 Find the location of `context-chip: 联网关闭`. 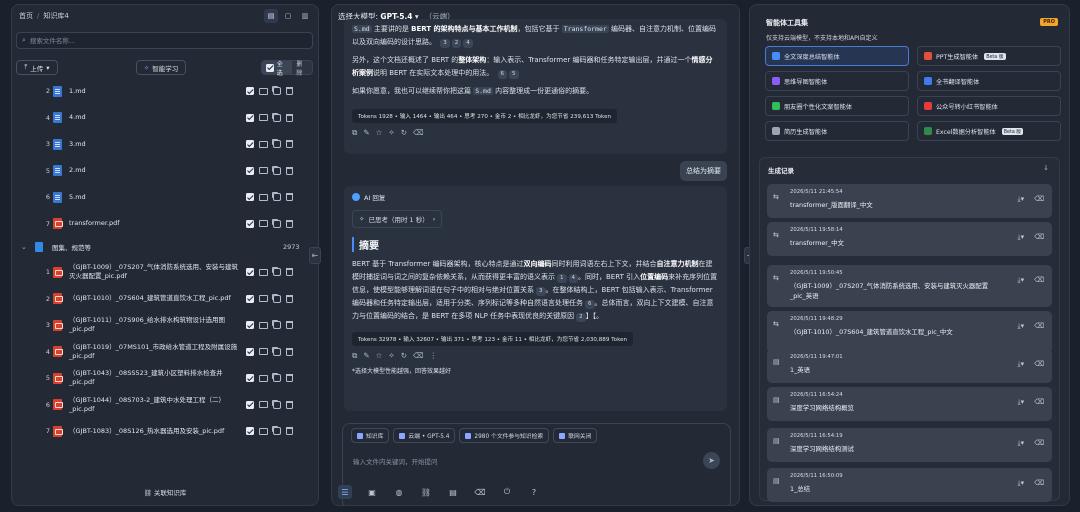

context-chip: 联网关闭 is located at coordinates (575, 435).